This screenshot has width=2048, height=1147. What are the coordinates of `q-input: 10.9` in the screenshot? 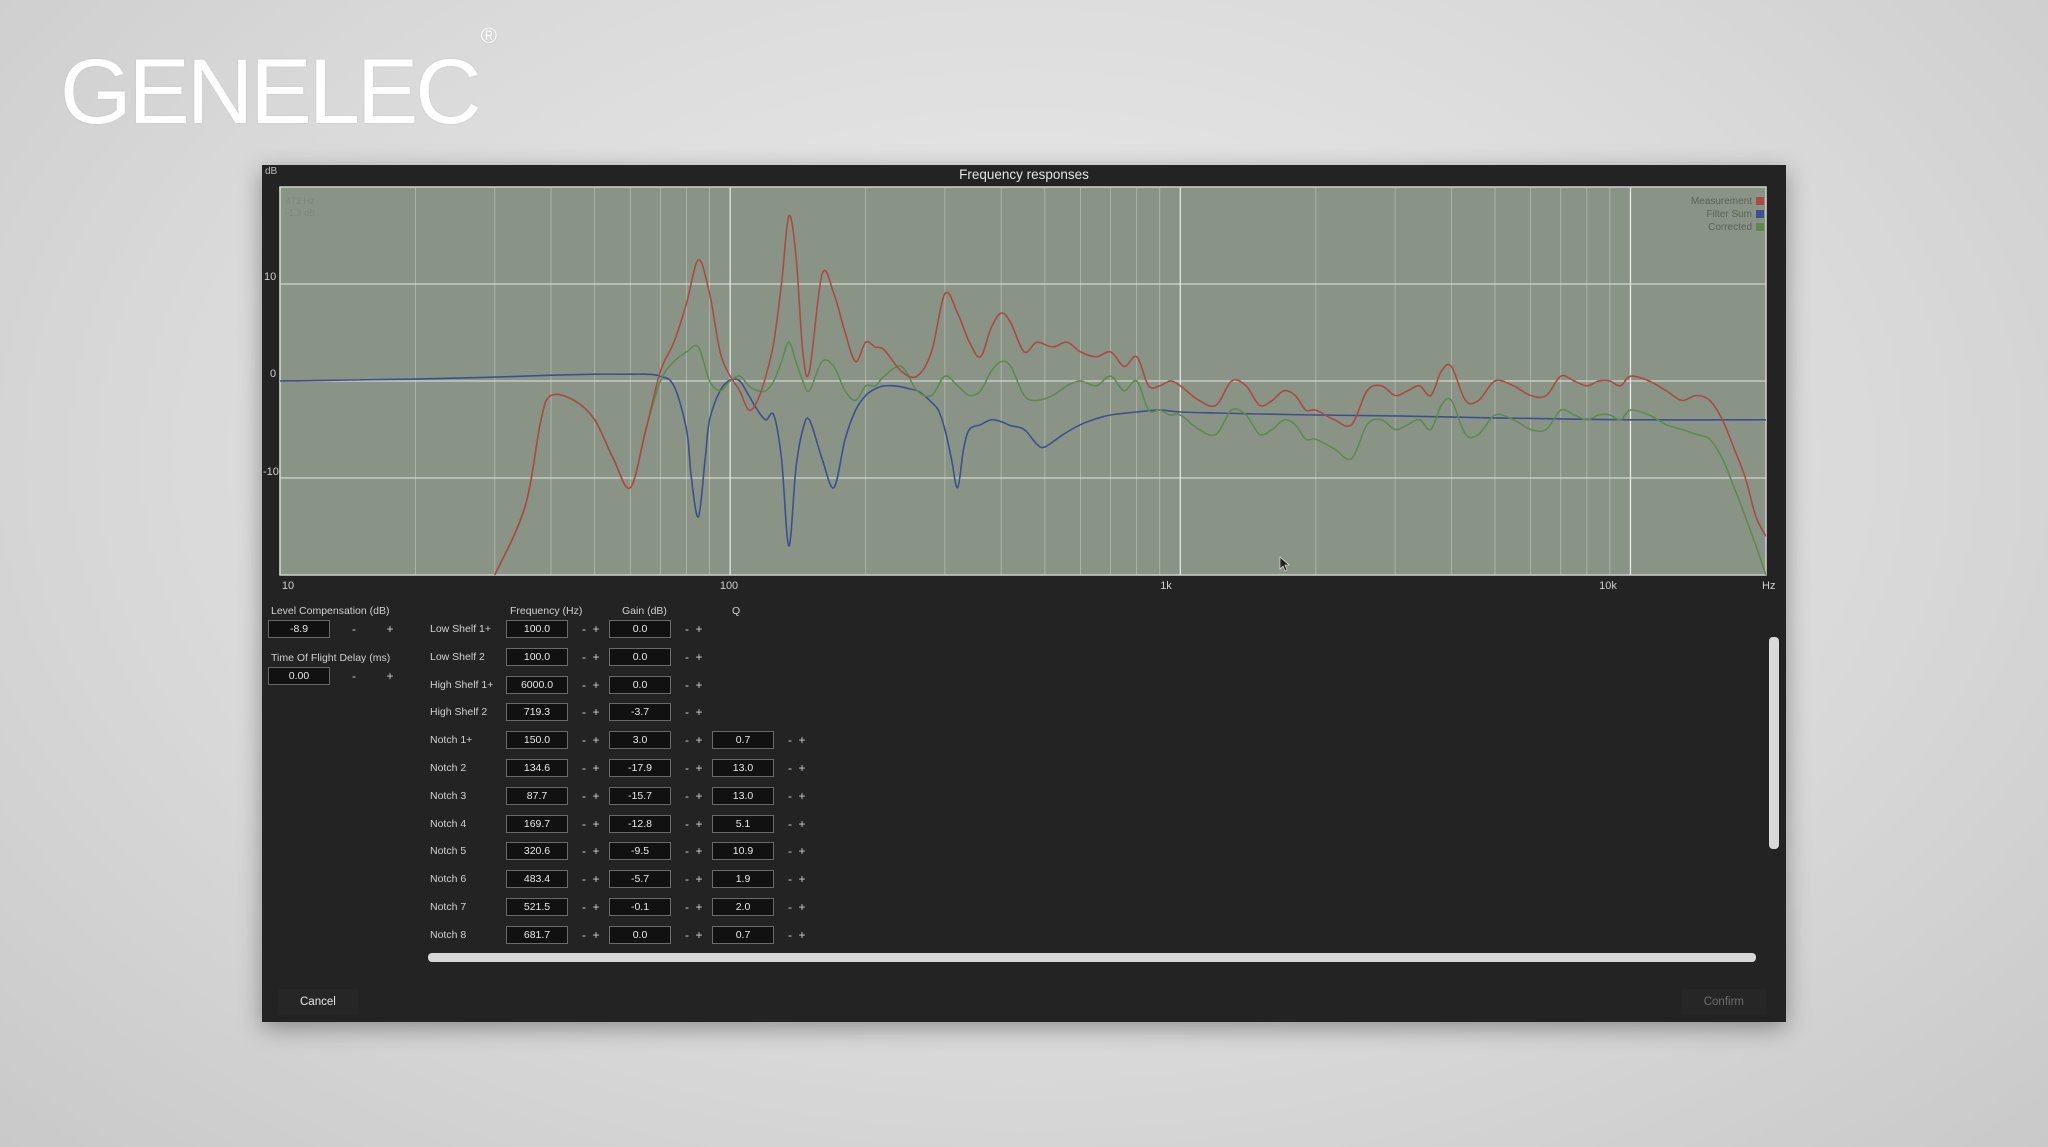 It's located at (743, 851).